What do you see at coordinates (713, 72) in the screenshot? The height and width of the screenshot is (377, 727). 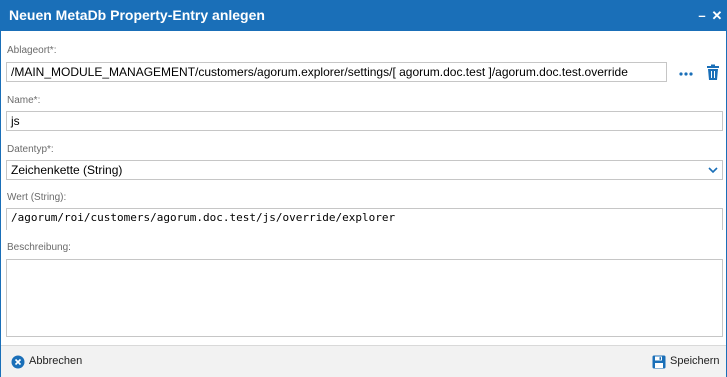 I see `trash-icon` at bounding box center [713, 72].